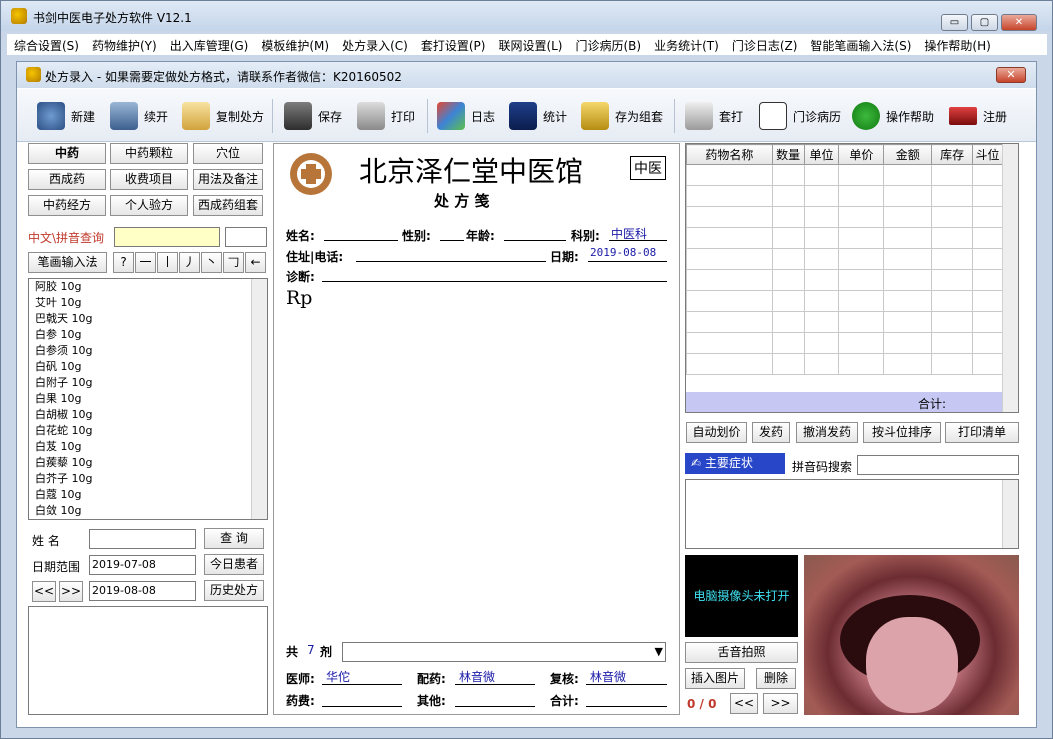  What do you see at coordinates (149, 319) in the screenshot?
I see `list-item: 巴戟天 10g` at bounding box center [149, 319].